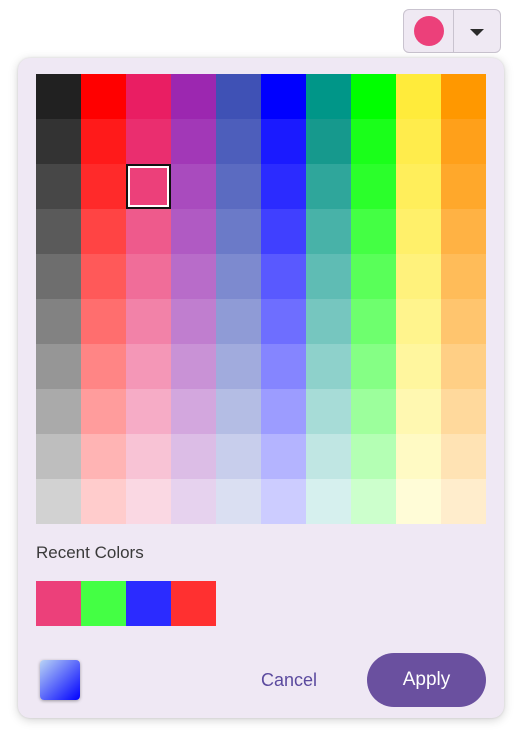  I want to click on color-swatch-selected, so click(148, 186).